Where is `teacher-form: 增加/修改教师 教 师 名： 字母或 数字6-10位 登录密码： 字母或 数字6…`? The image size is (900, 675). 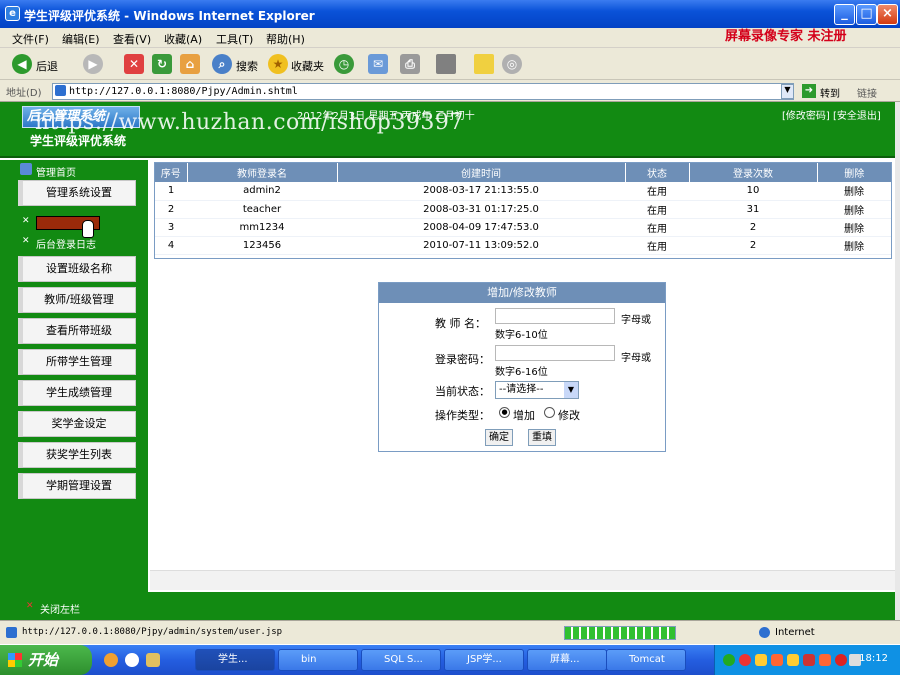
teacher-form: 增加/修改教师 教 师 名： 字母或 数字6-10位 登录密码： 字母或 数字6… is located at coordinates (522, 367).